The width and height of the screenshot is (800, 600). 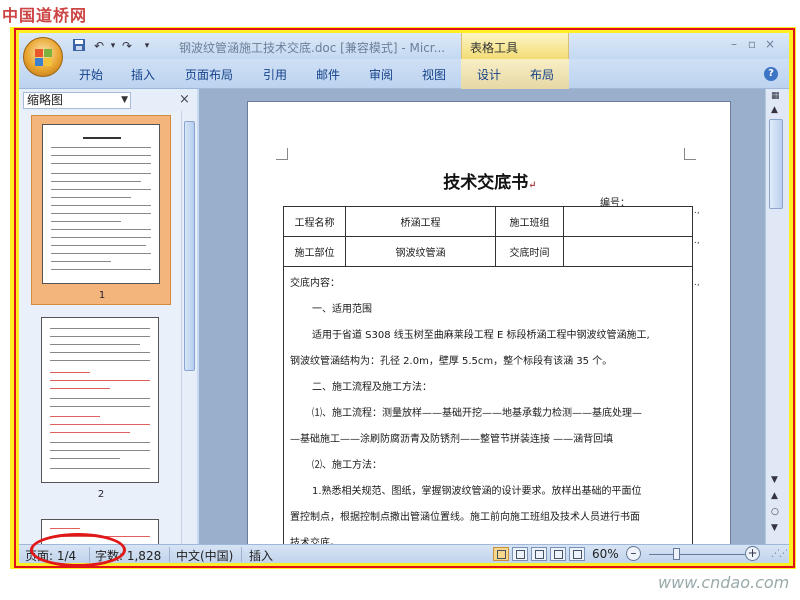 I want to click on restore-button: ▫, so click(x=752, y=44).